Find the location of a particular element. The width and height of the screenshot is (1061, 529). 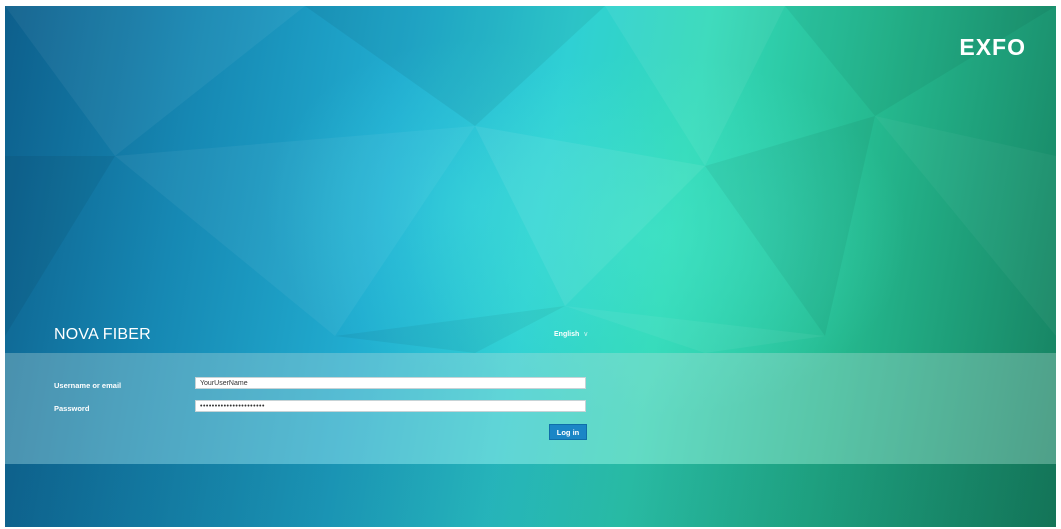

username-input is located at coordinates (390, 383).